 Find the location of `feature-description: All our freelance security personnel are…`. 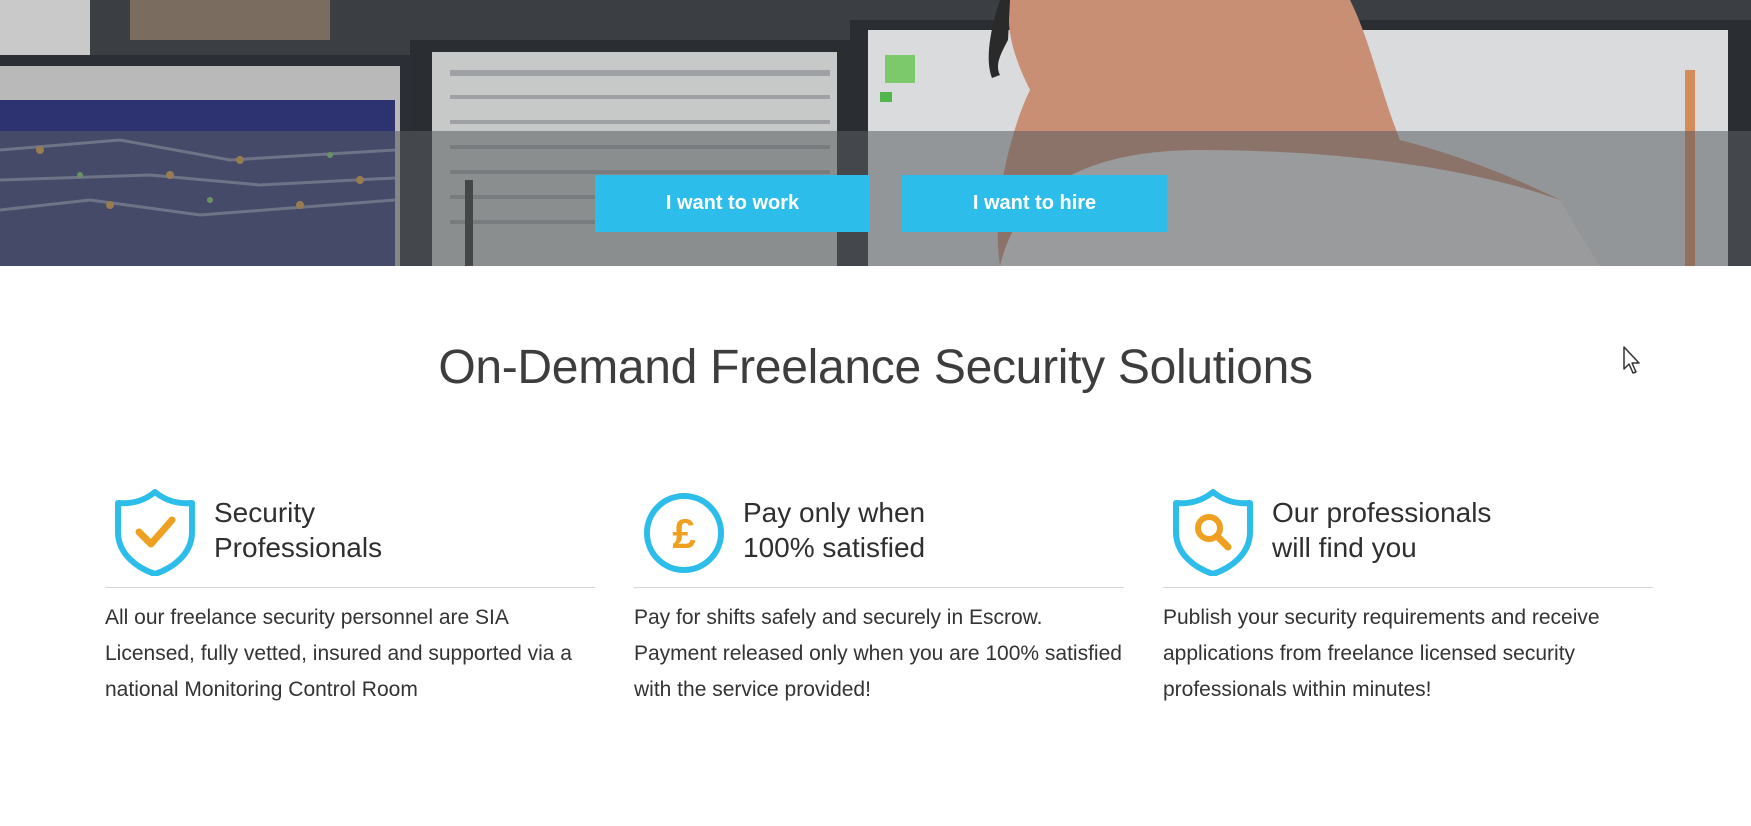

feature-description: All our freelance security personnel are… is located at coordinates (338, 653).